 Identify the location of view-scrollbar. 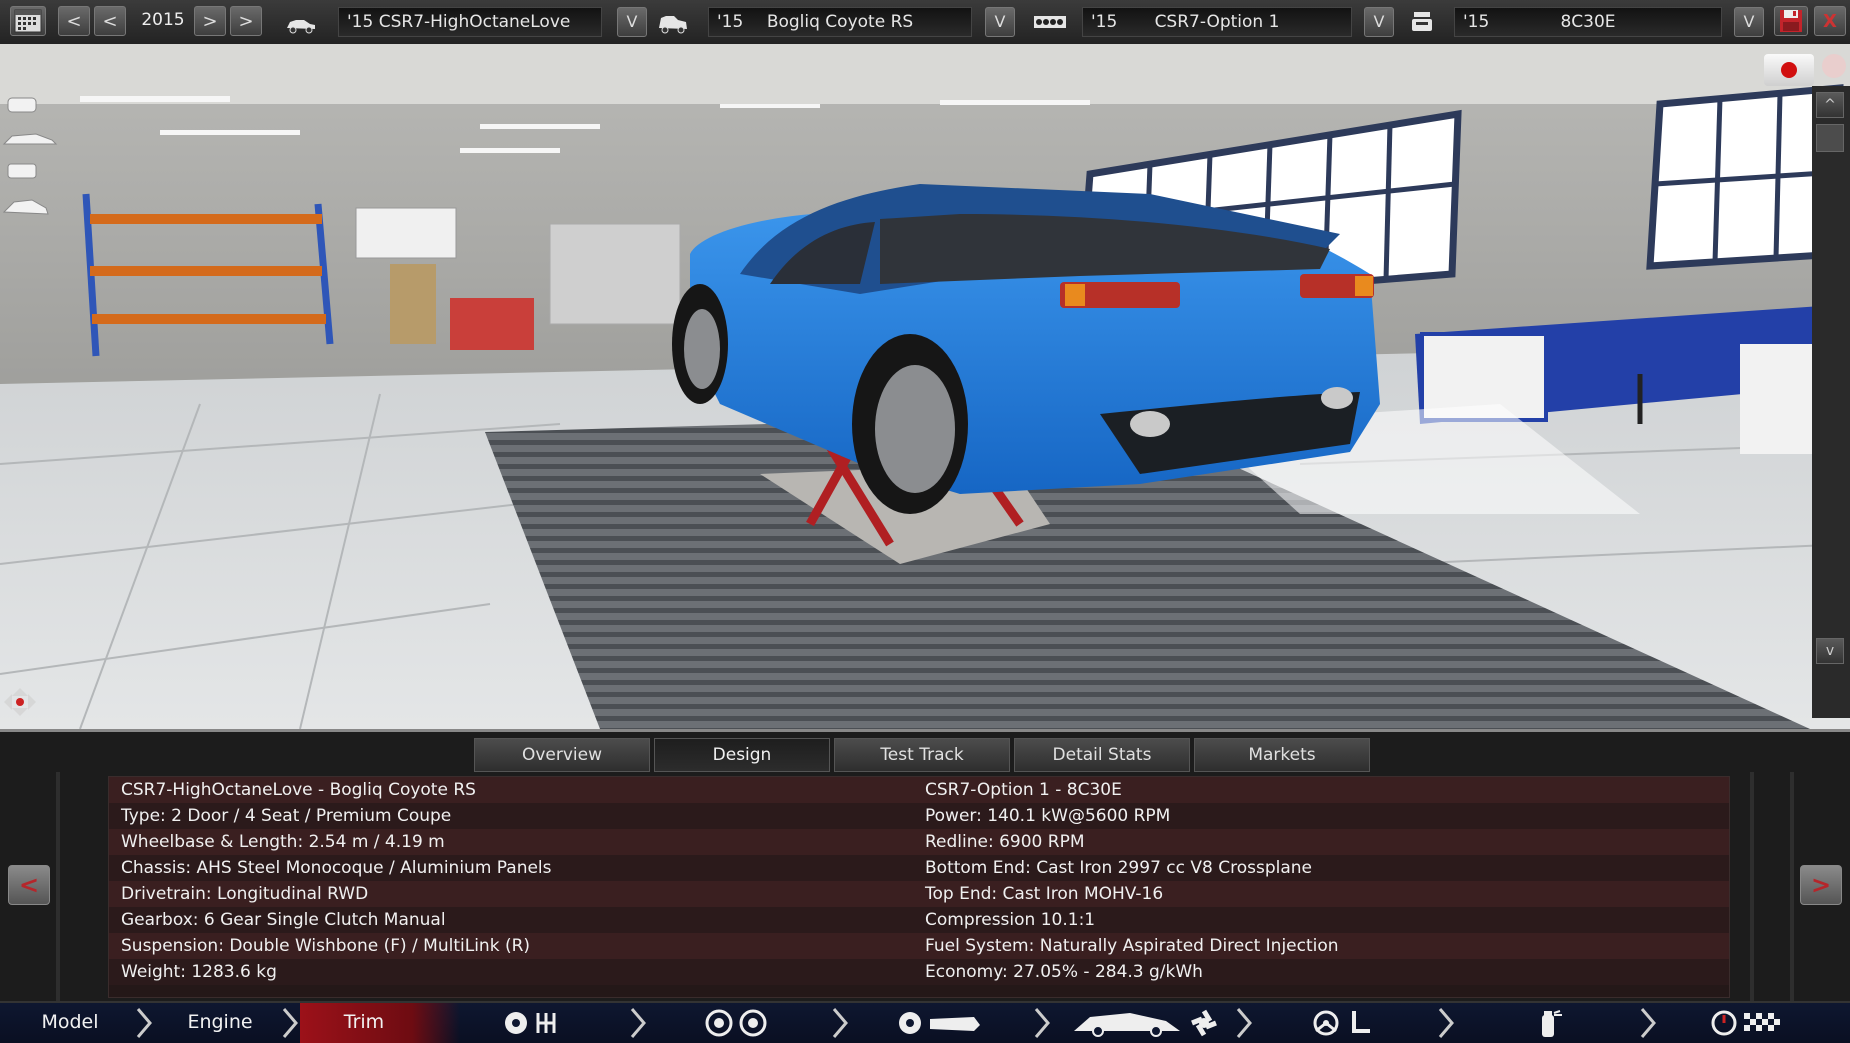
(1831, 402).